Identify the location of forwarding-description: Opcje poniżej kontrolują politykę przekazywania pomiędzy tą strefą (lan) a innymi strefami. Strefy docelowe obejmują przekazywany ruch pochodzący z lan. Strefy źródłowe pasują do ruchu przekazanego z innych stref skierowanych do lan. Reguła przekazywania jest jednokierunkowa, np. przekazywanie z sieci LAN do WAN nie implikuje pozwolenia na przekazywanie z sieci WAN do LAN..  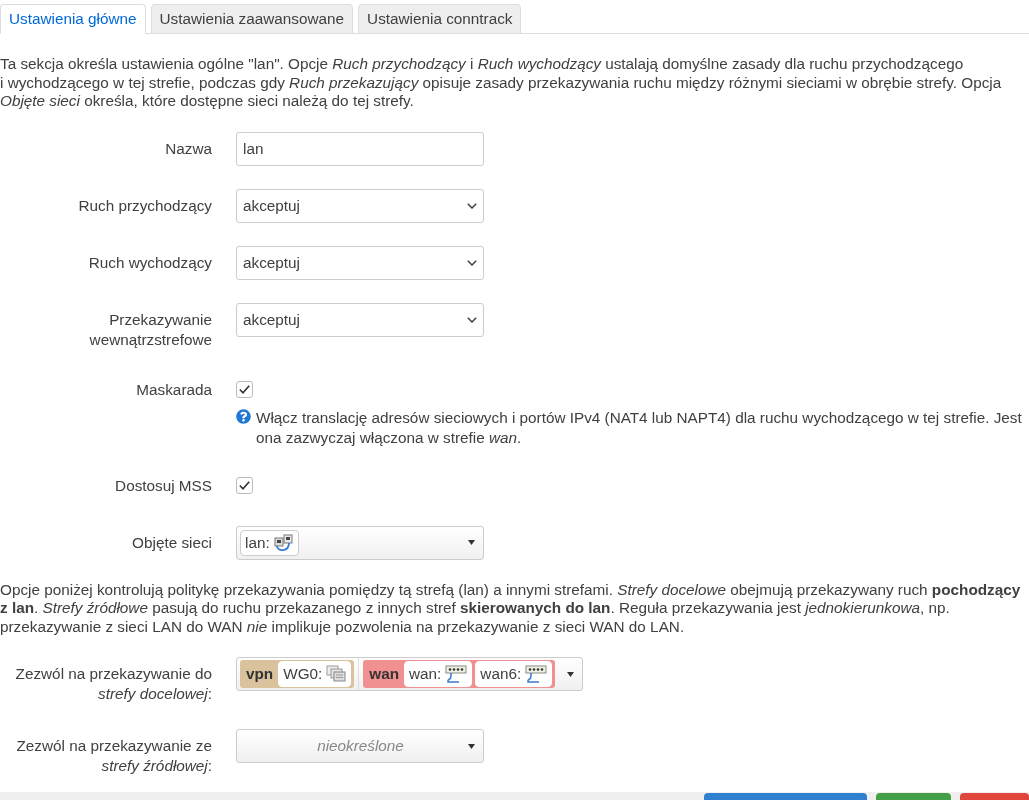
(511, 608).